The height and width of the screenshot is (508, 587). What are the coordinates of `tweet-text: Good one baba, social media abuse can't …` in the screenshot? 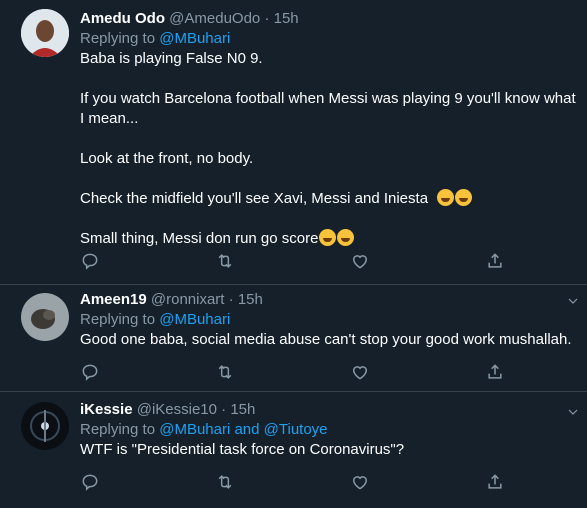 It's located at (328, 340).